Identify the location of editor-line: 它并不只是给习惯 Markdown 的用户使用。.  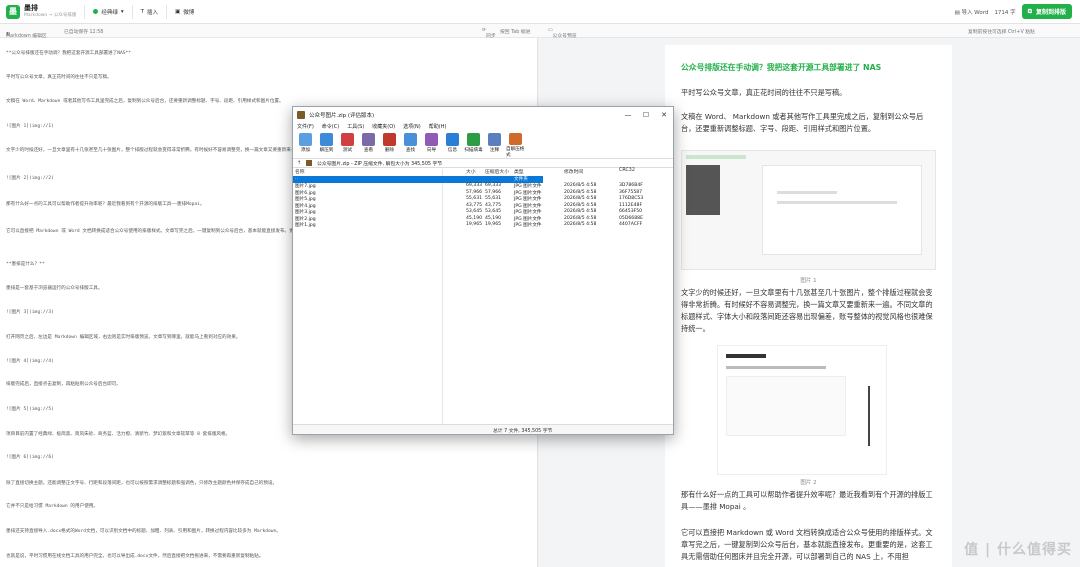
(268, 506).